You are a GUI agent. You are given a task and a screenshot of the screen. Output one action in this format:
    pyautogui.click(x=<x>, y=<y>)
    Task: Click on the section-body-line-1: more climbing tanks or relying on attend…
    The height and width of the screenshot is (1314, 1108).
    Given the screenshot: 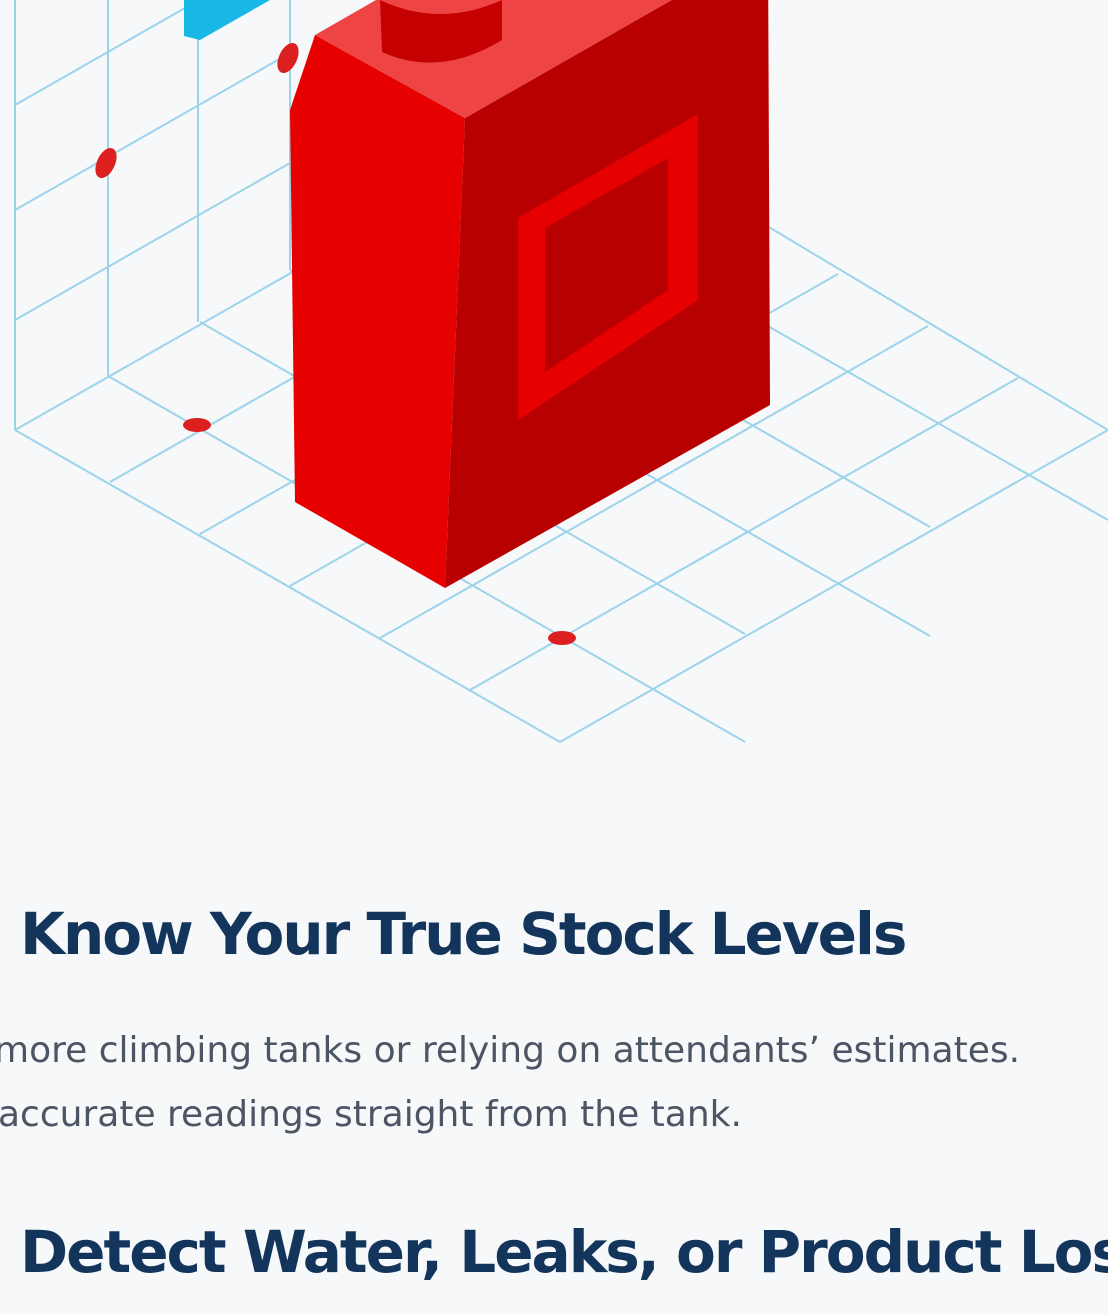 What is the action you would take?
    pyautogui.click(x=510, y=1050)
    